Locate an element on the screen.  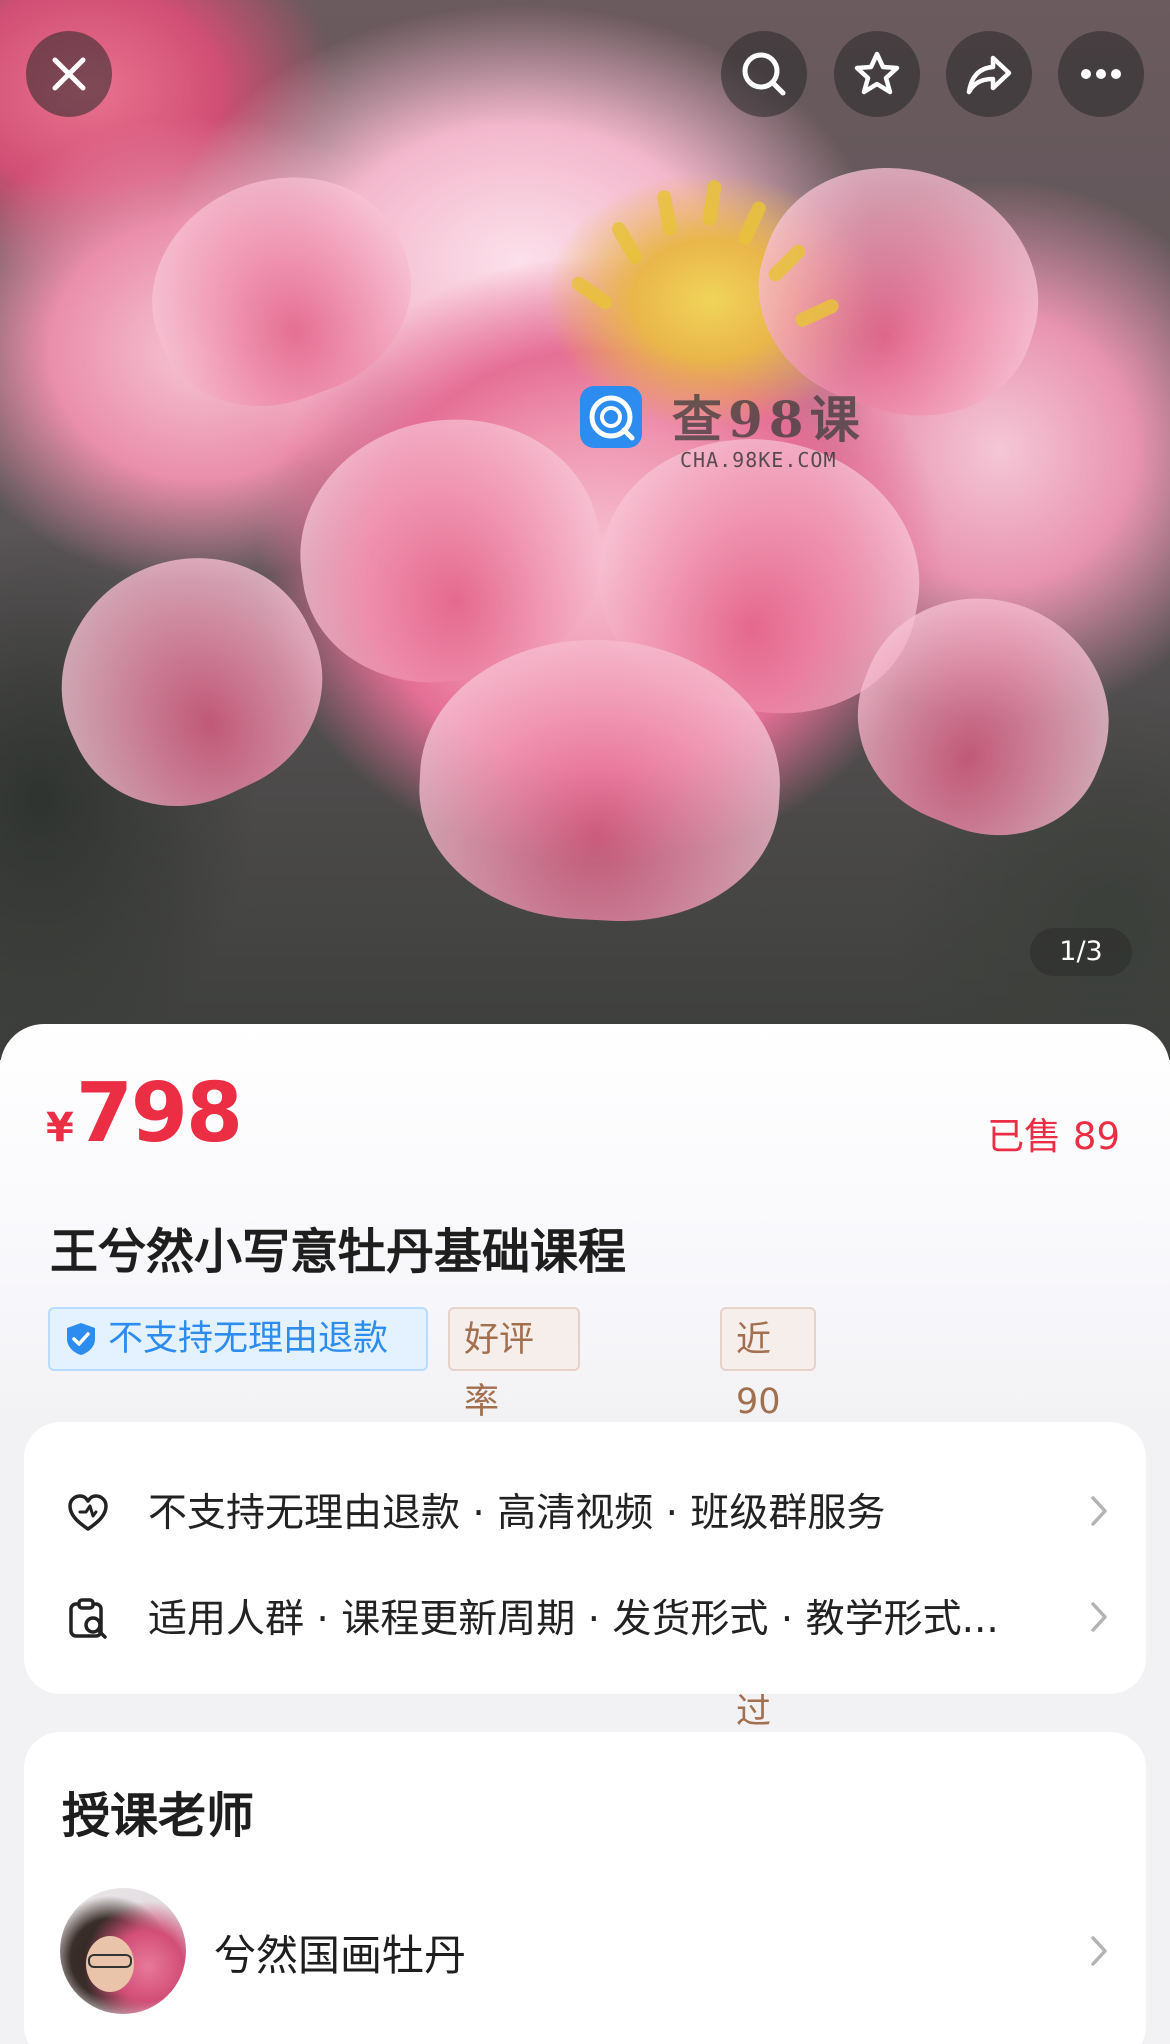
share-button is located at coordinates (989, 74).